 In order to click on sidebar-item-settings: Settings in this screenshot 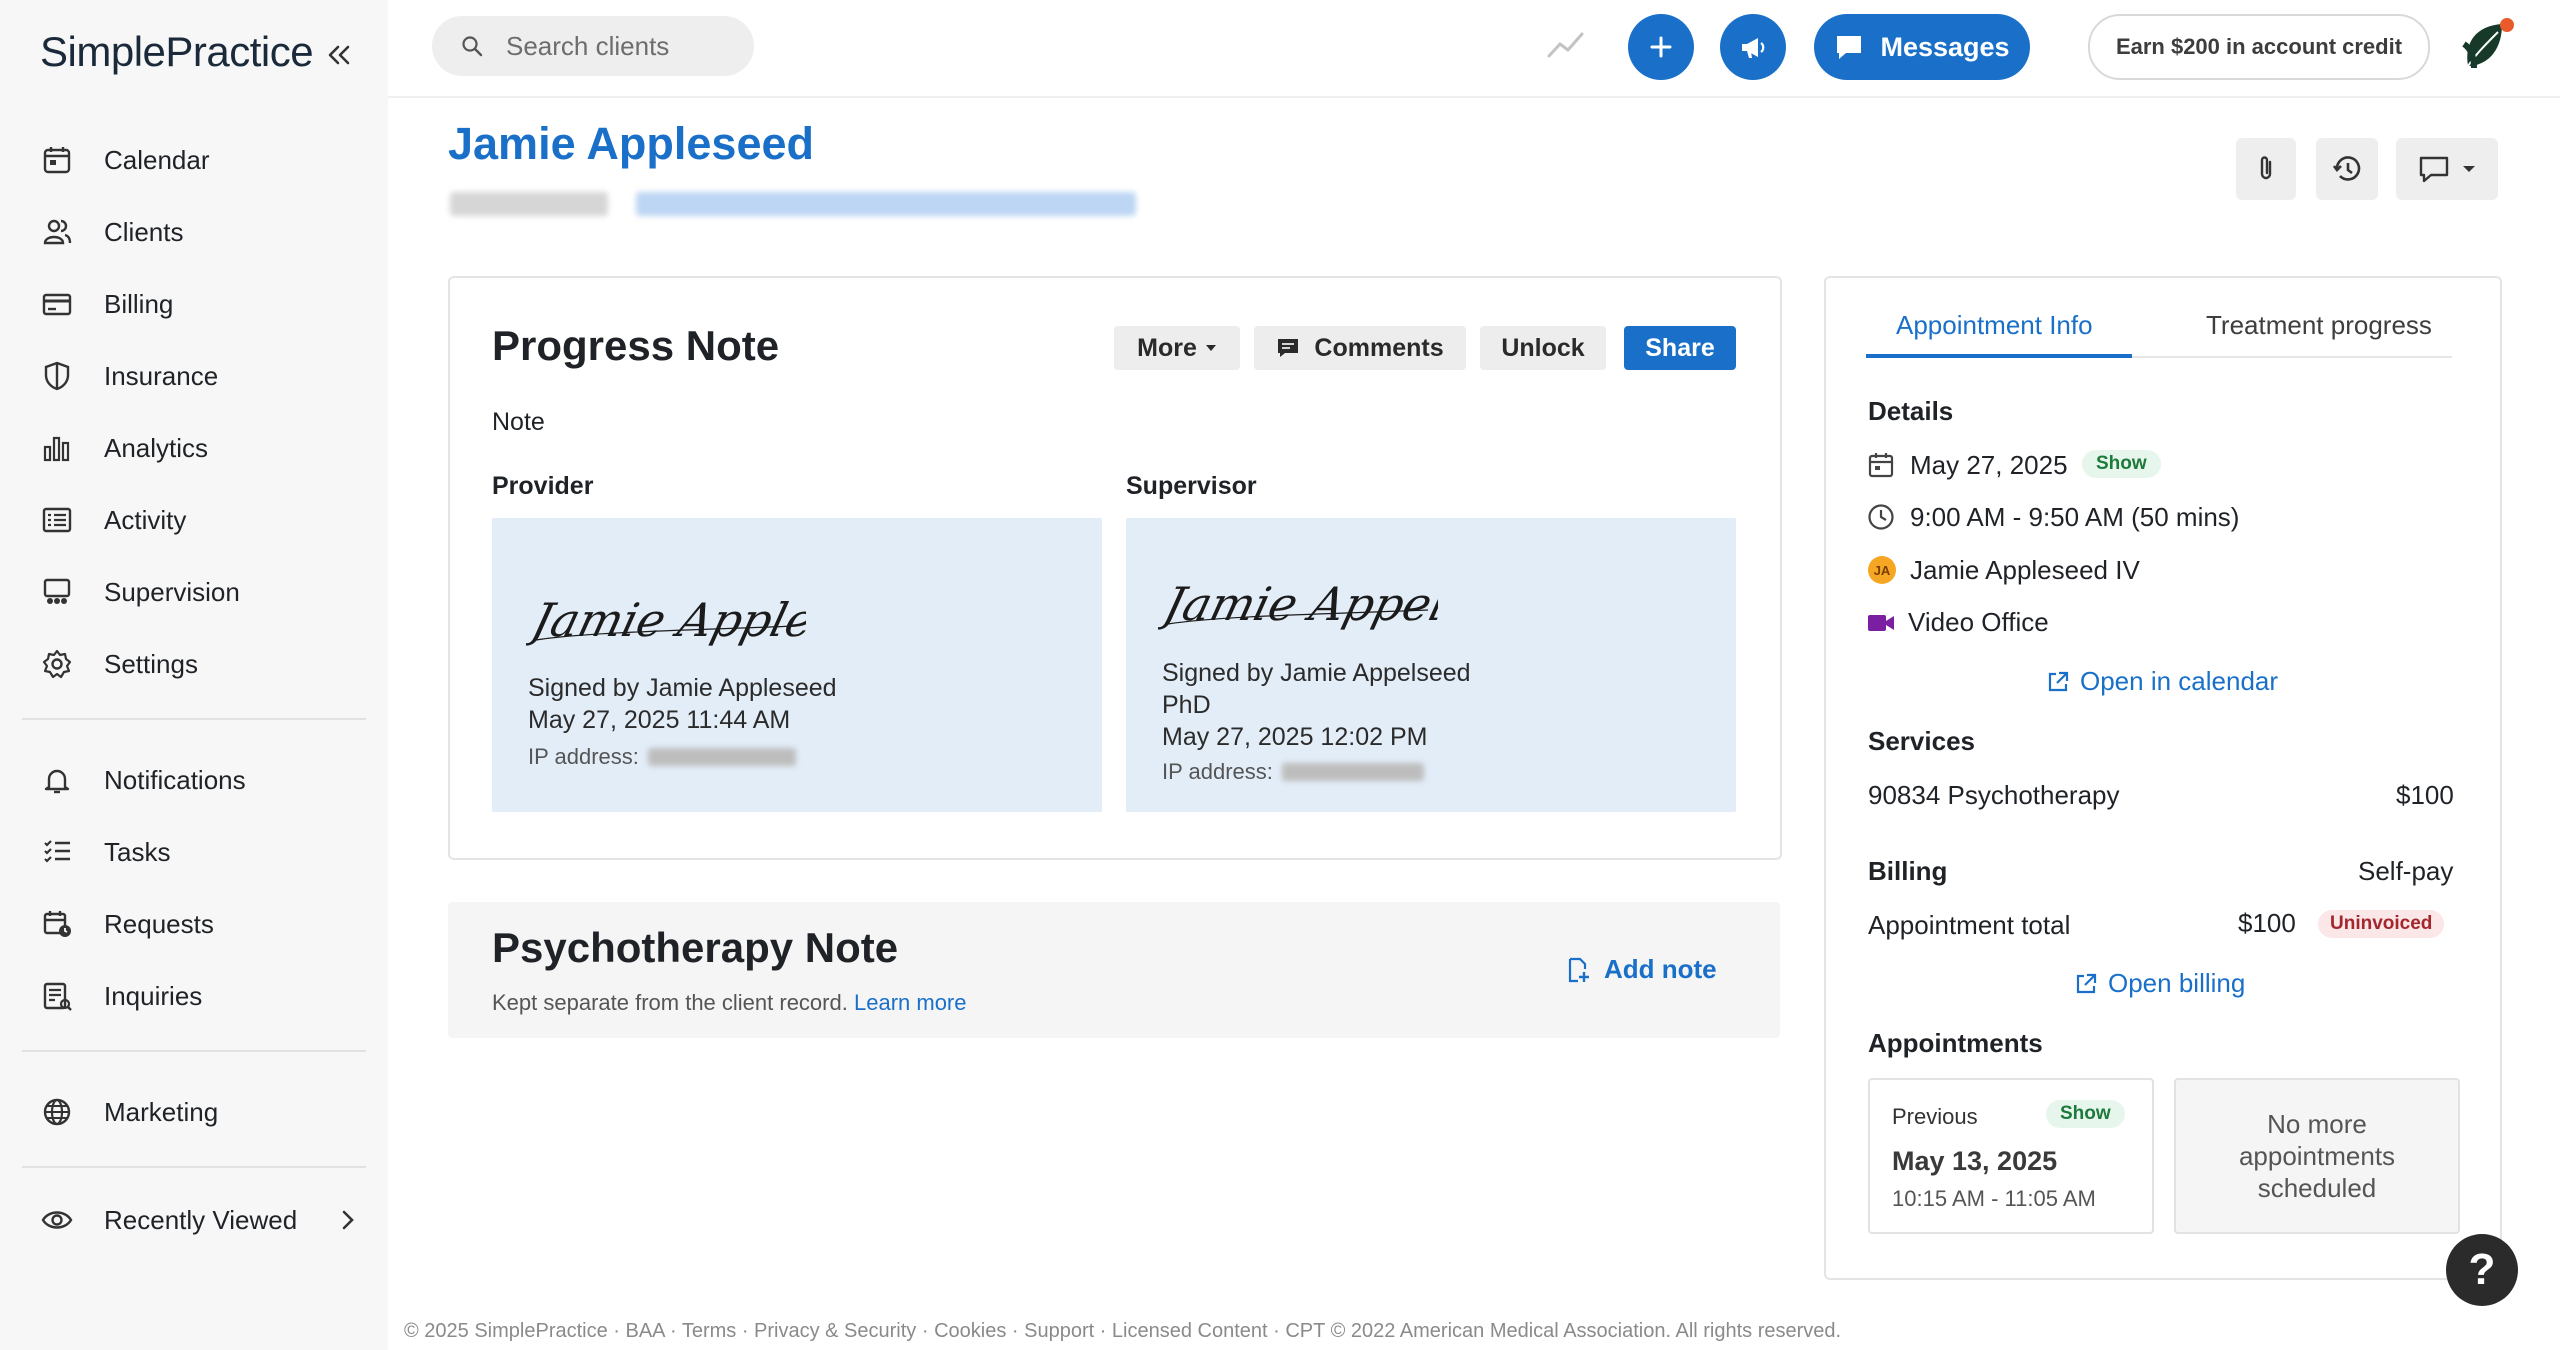, I will do `click(200, 664)`.